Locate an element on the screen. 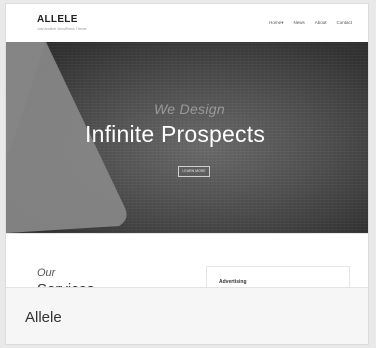 This screenshot has height=348, width=376. hero-subtitle: We Design is located at coordinates (189, 109).